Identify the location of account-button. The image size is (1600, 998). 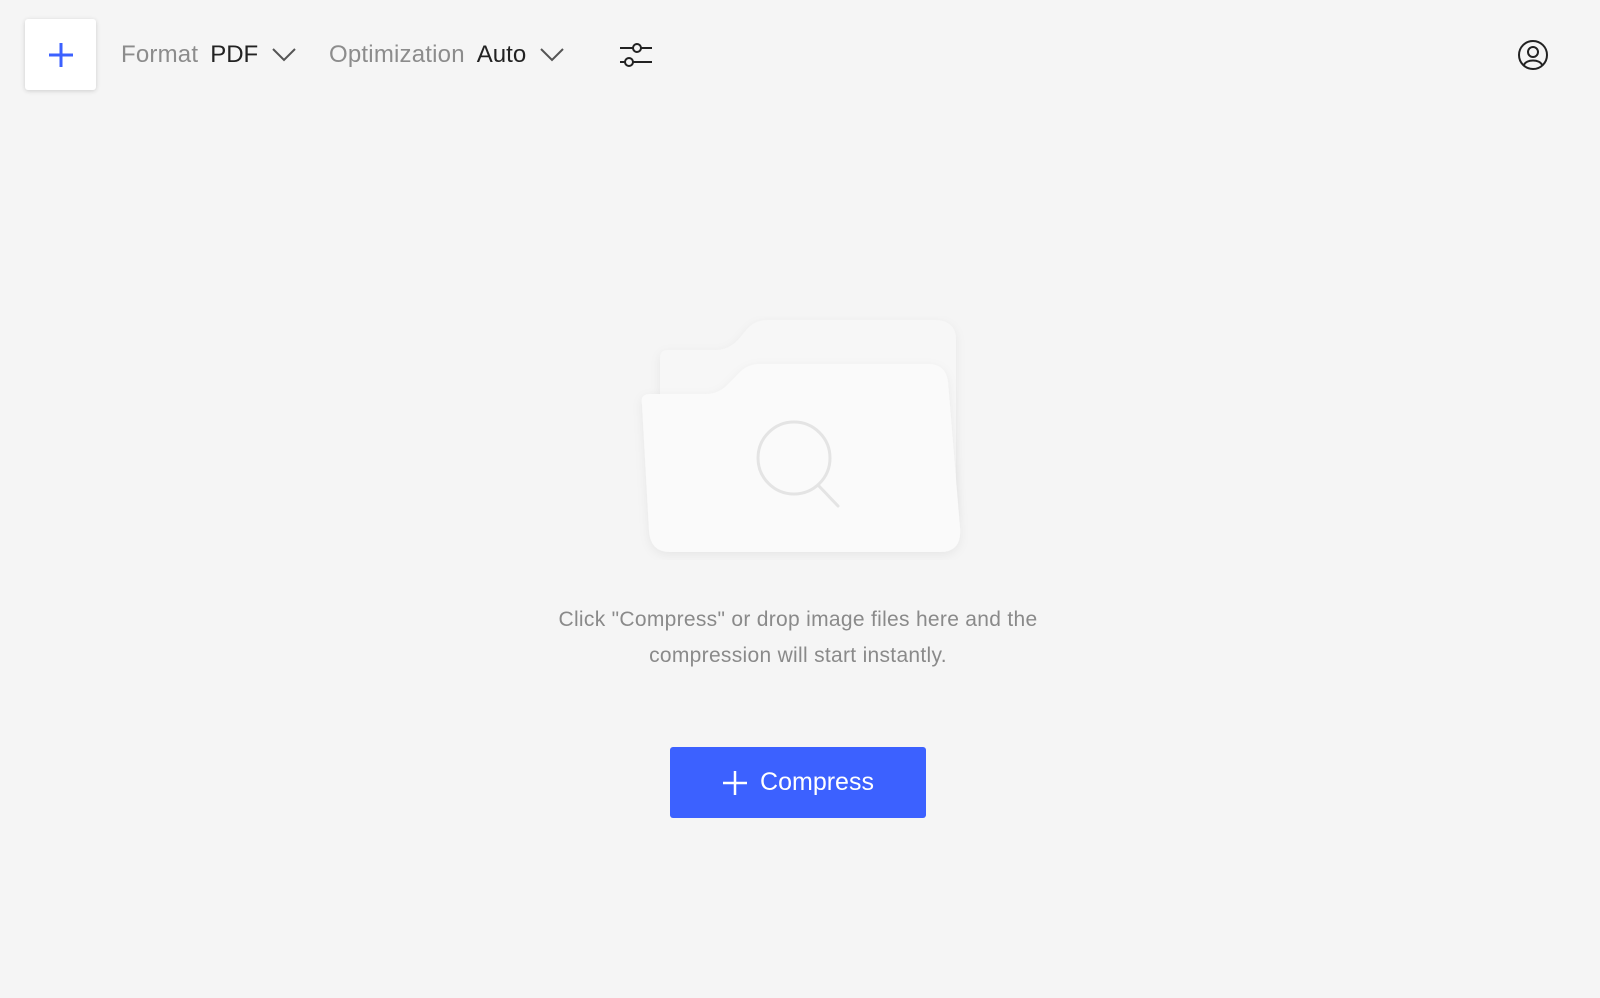
(1533, 55).